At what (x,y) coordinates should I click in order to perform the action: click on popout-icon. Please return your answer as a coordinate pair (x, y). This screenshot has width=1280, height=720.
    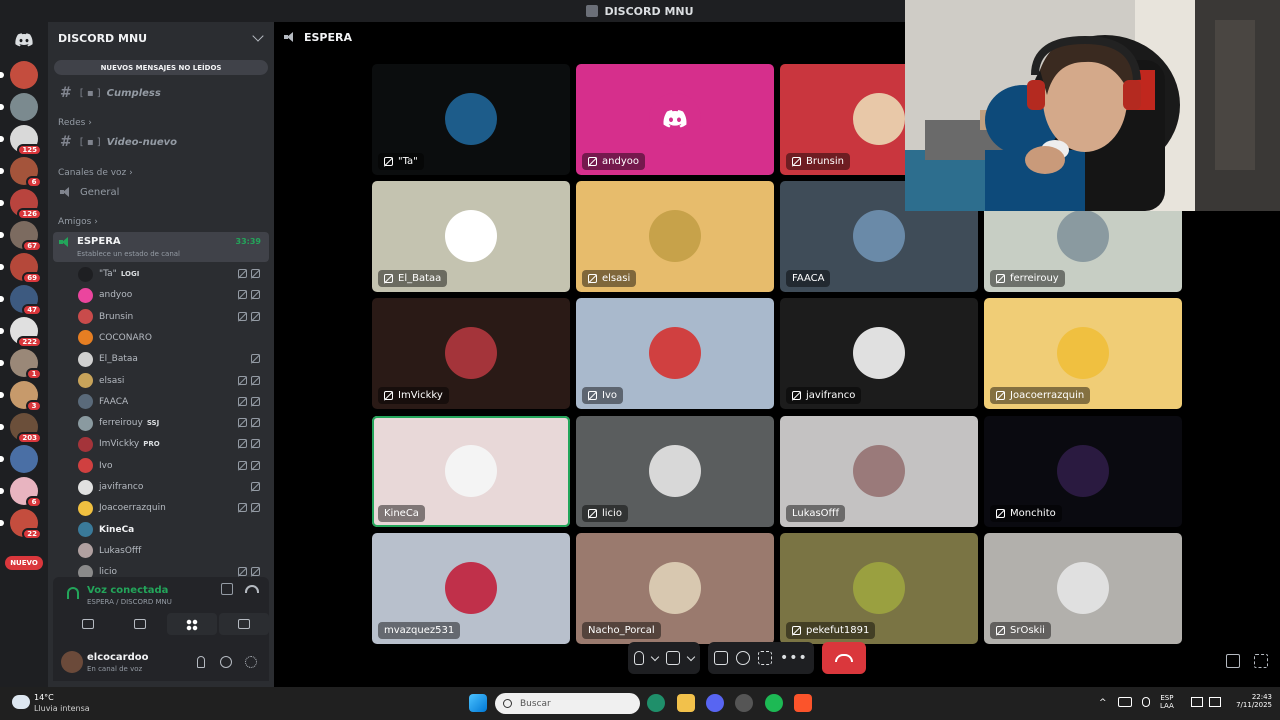
    Looking at the image, I should click on (1233, 661).